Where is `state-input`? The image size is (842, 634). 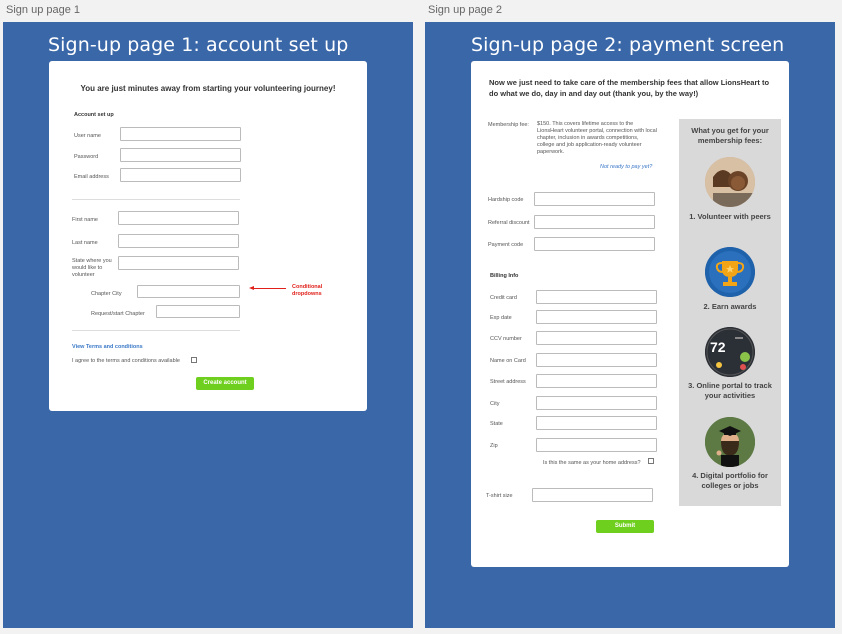
state-input is located at coordinates (596, 423).